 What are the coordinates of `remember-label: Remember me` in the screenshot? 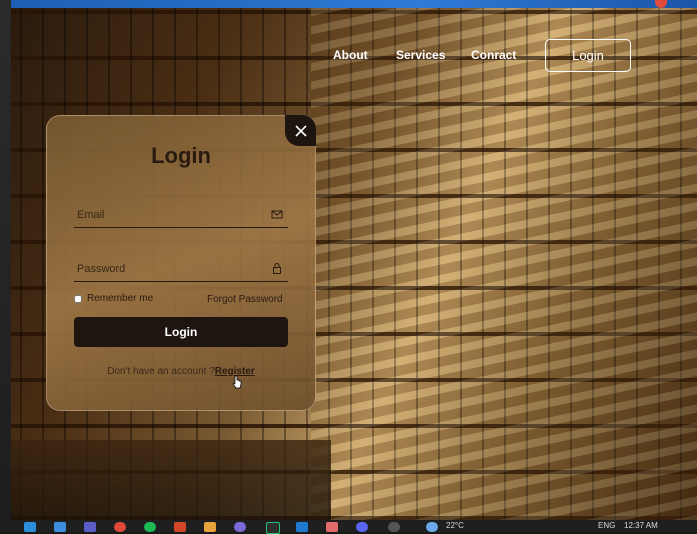 It's located at (120, 298).